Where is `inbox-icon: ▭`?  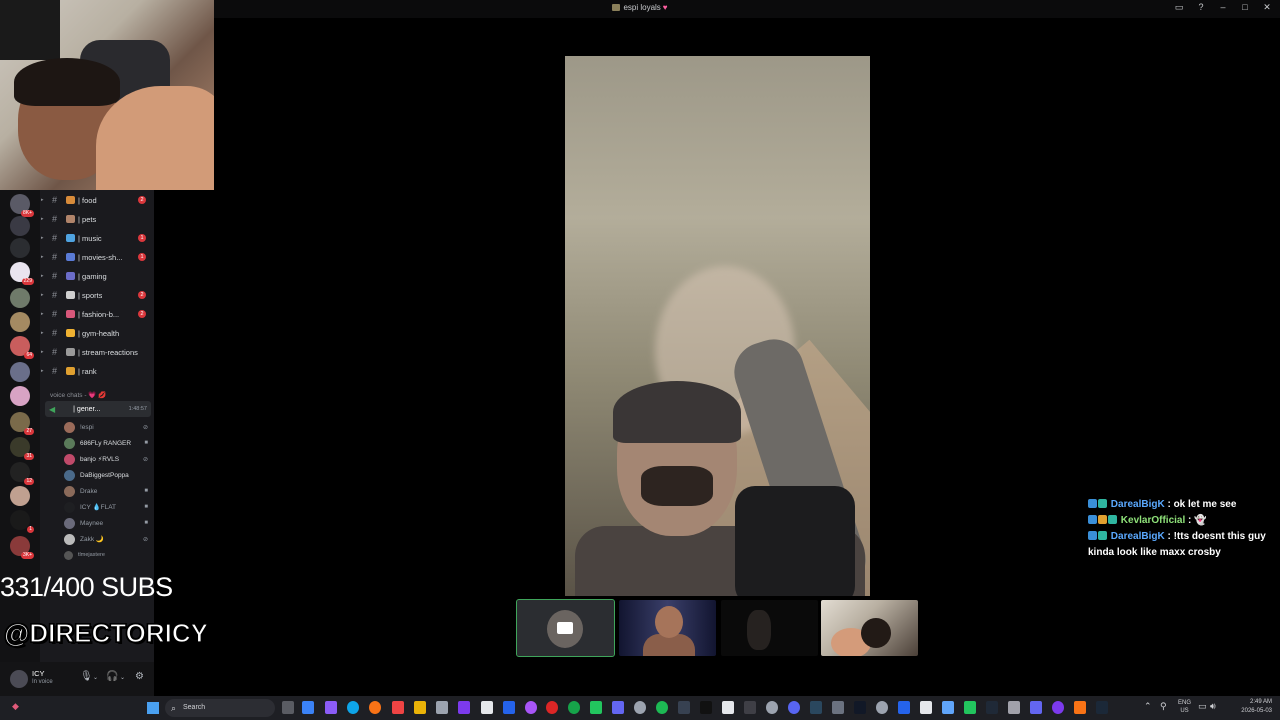
inbox-icon: ▭ is located at coordinates (1179, 7).